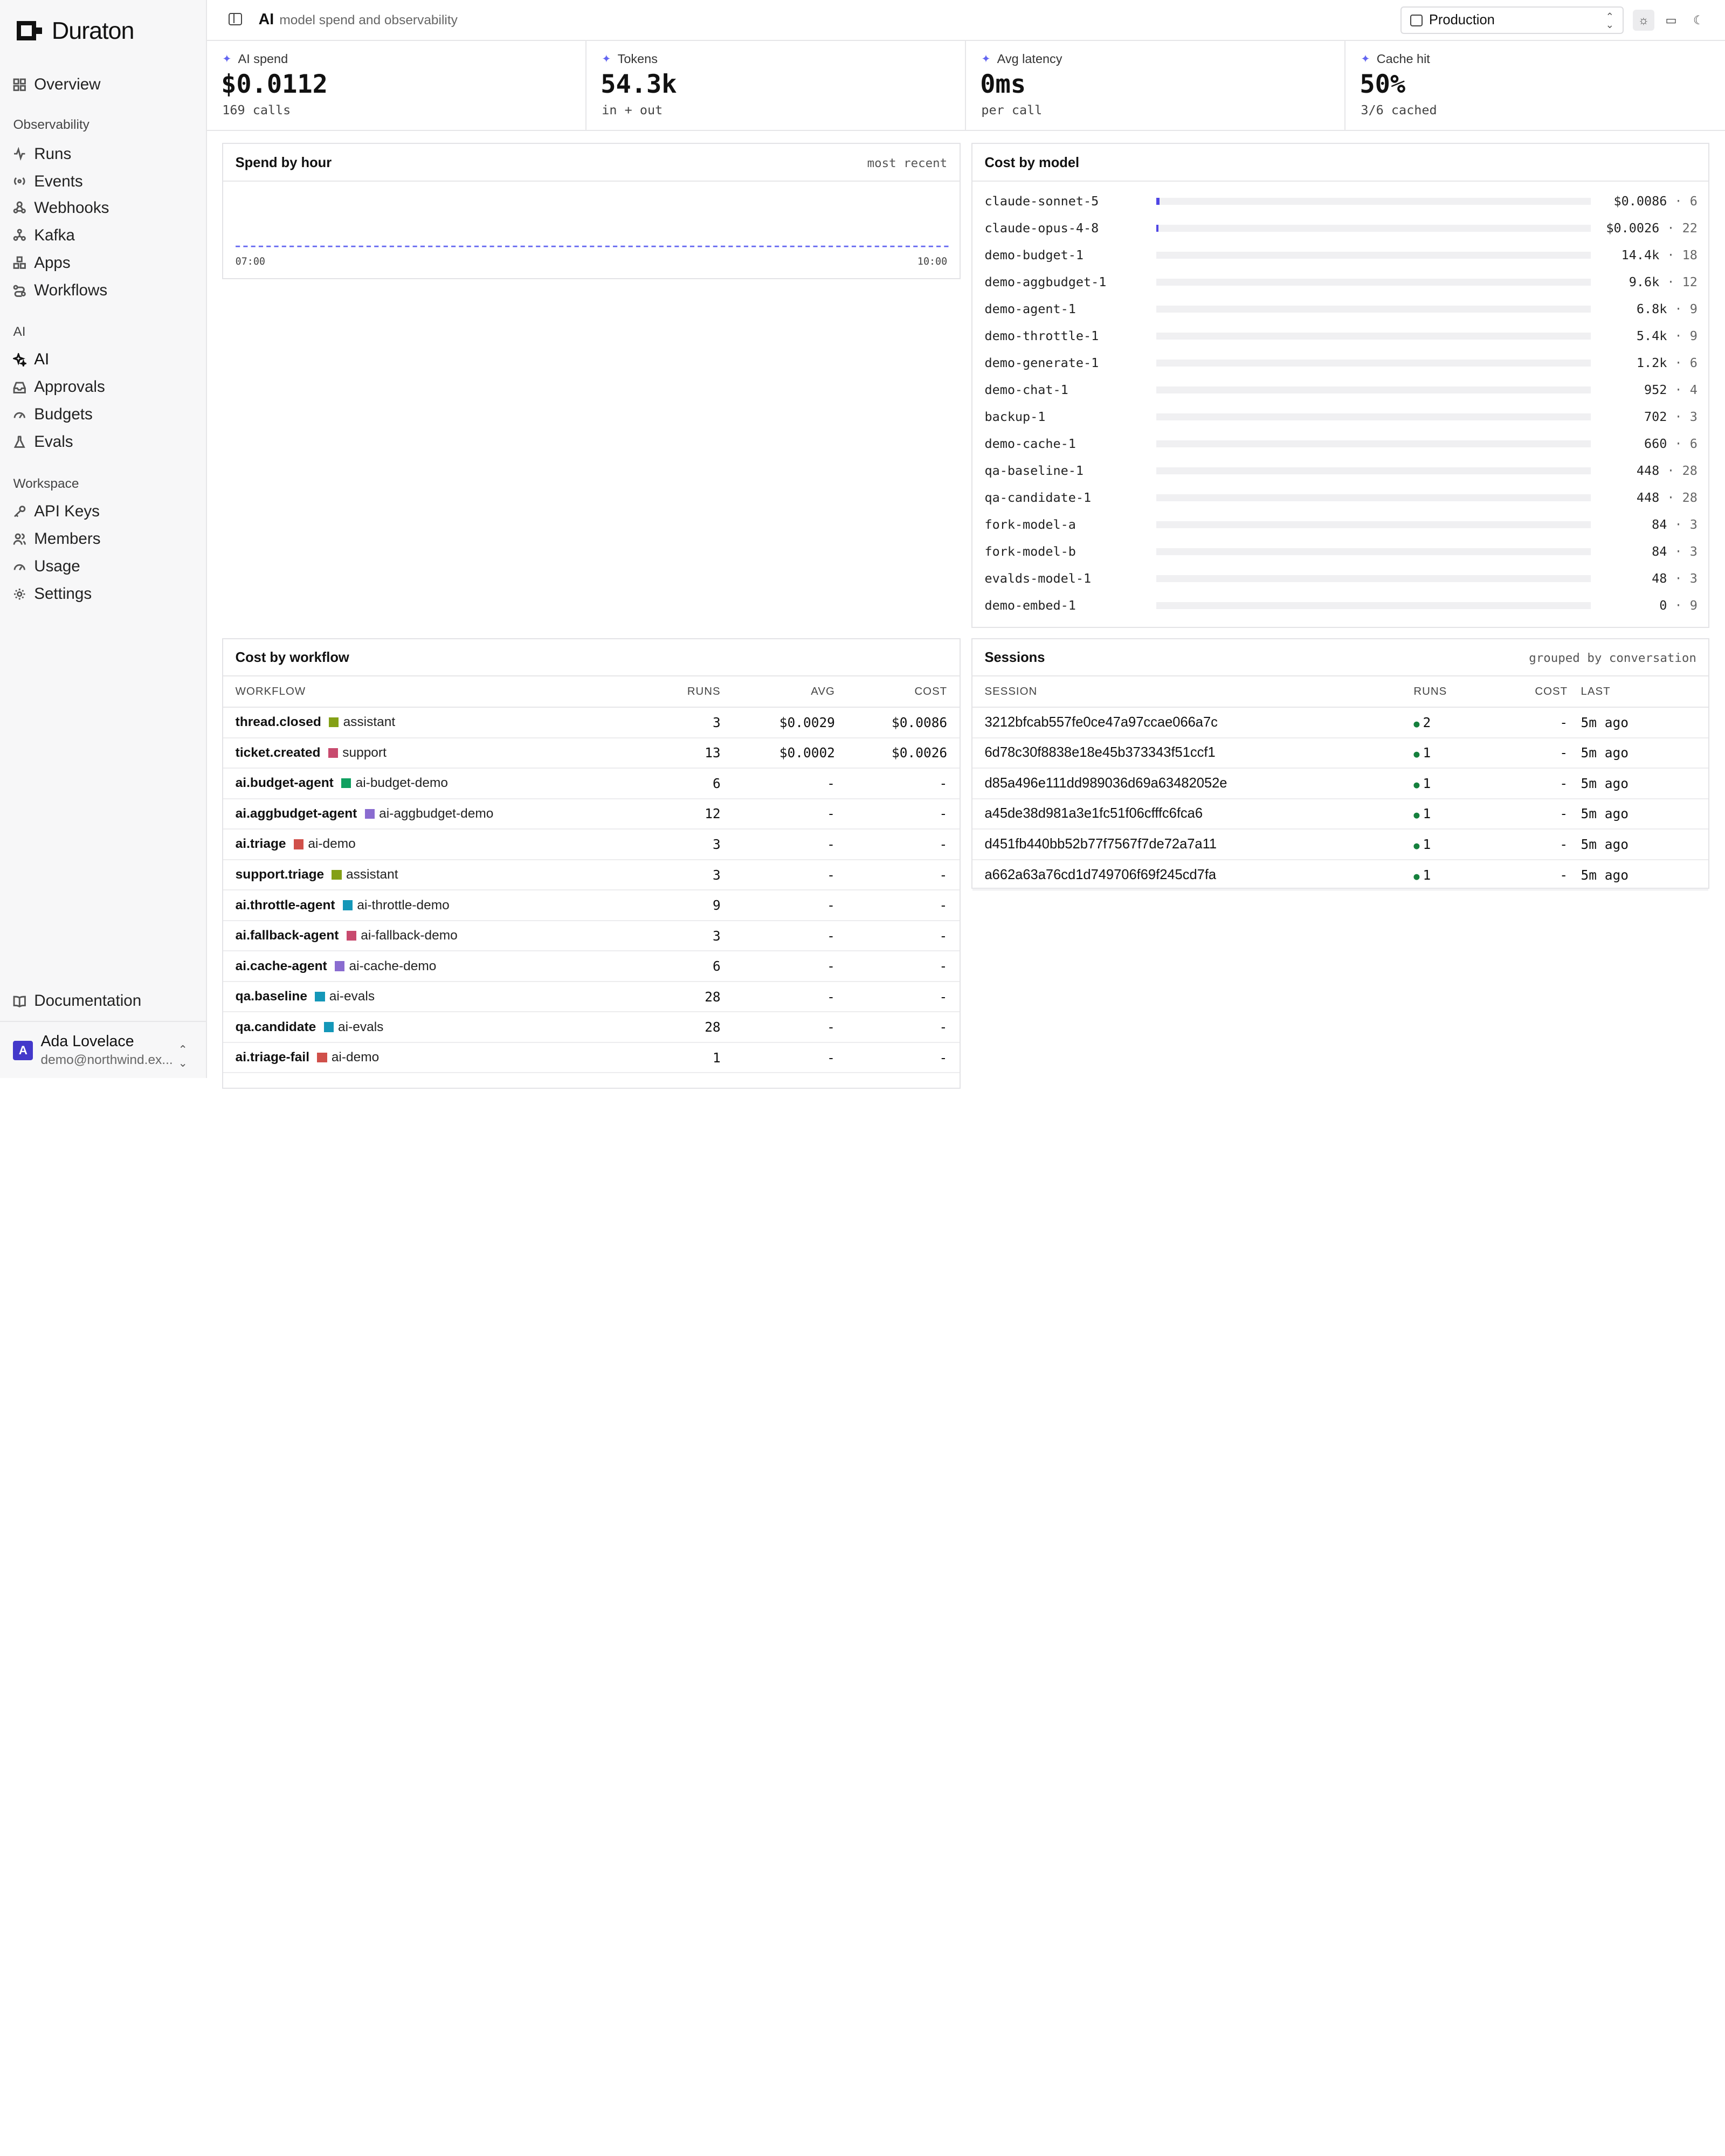 The image size is (1725, 2156). I want to click on sidebar-item-workflows: Workflows, so click(60, 290).